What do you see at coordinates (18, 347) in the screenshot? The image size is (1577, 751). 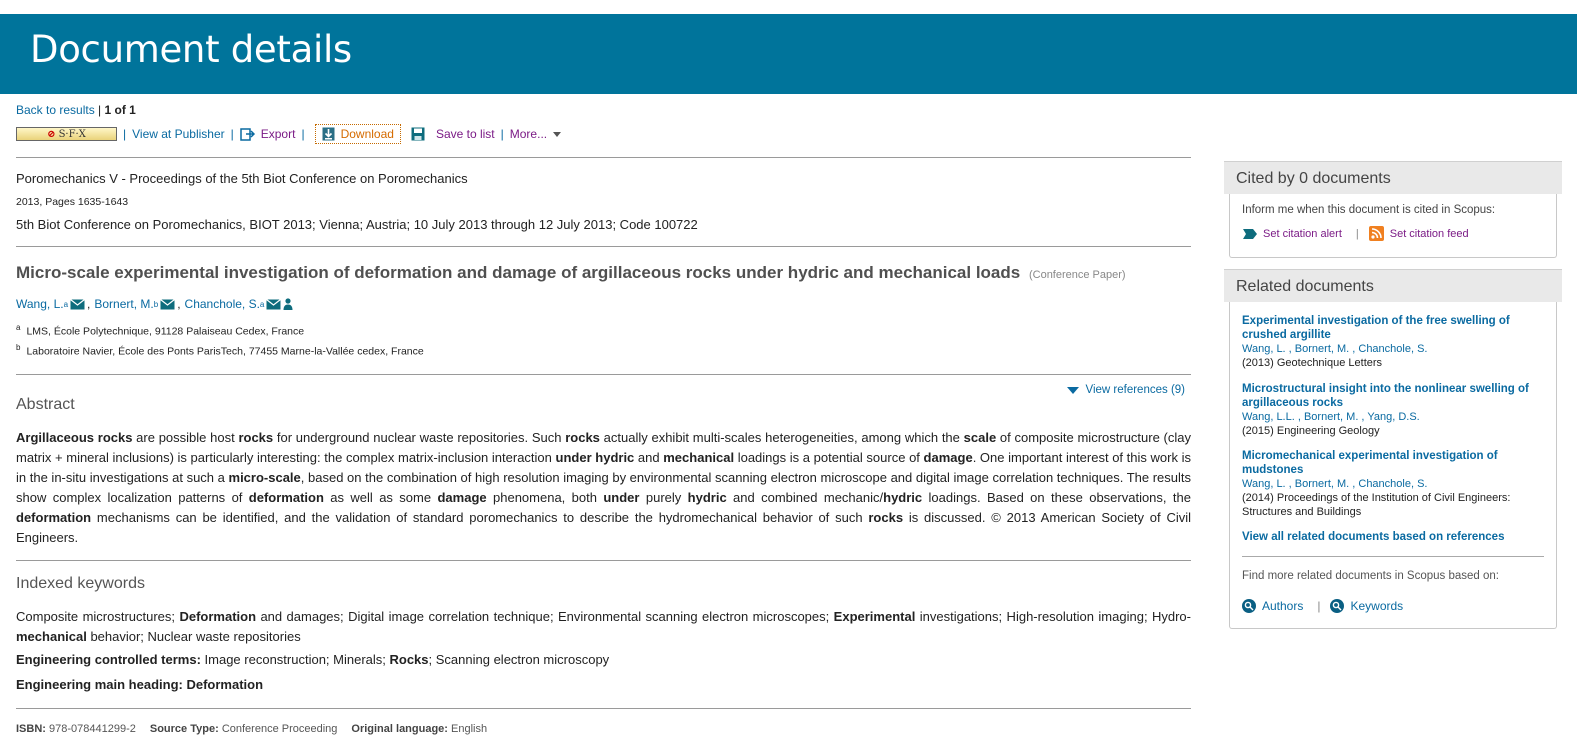 I see `affiliation-sup: b` at bounding box center [18, 347].